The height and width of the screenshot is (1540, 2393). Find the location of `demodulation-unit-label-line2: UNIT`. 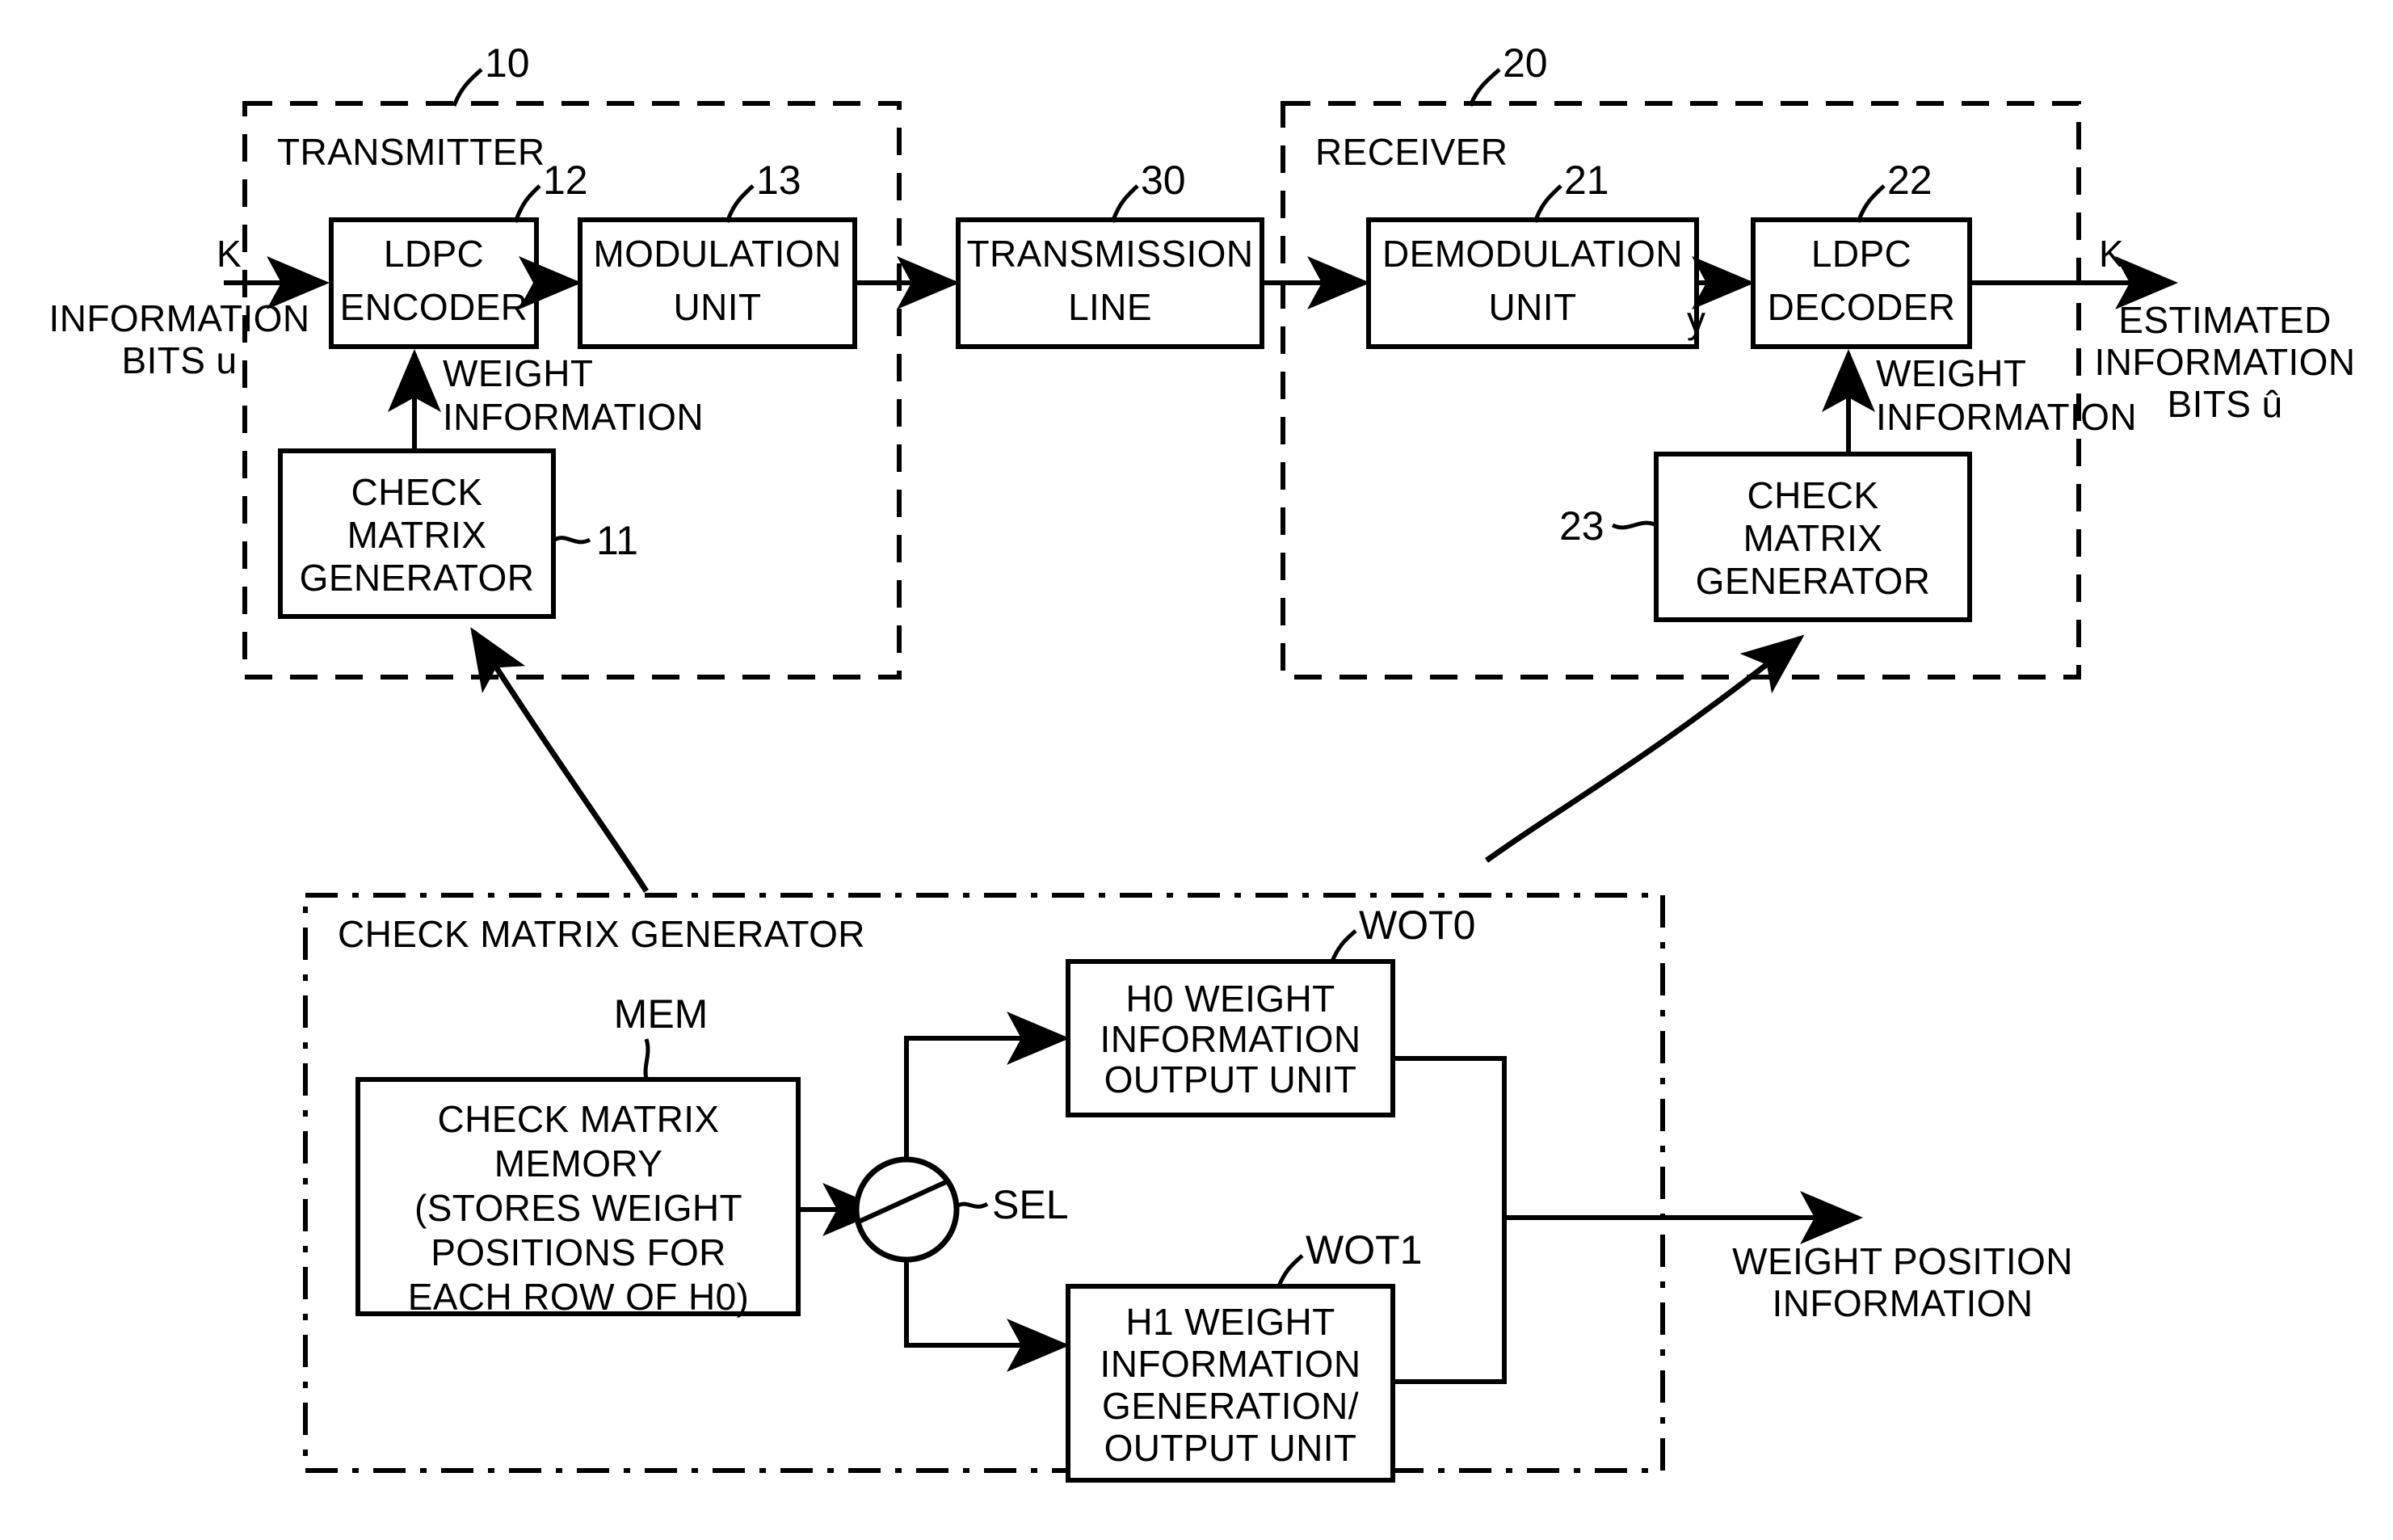

demodulation-unit-label-line2: UNIT is located at coordinates (1533, 307).